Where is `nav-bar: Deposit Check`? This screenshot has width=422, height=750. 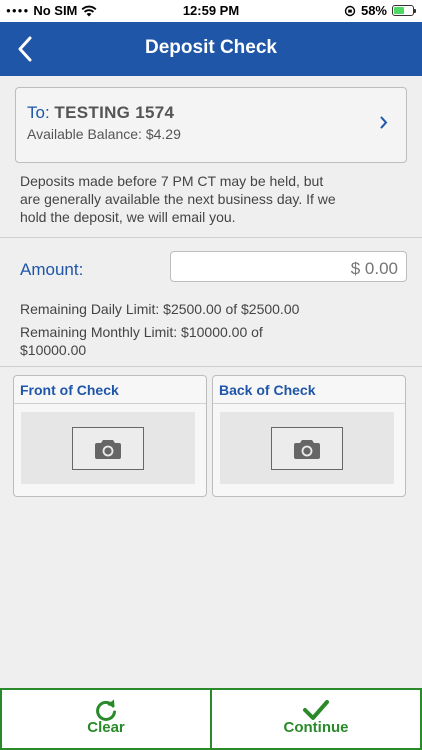 nav-bar: Deposit Check is located at coordinates (211, 49).